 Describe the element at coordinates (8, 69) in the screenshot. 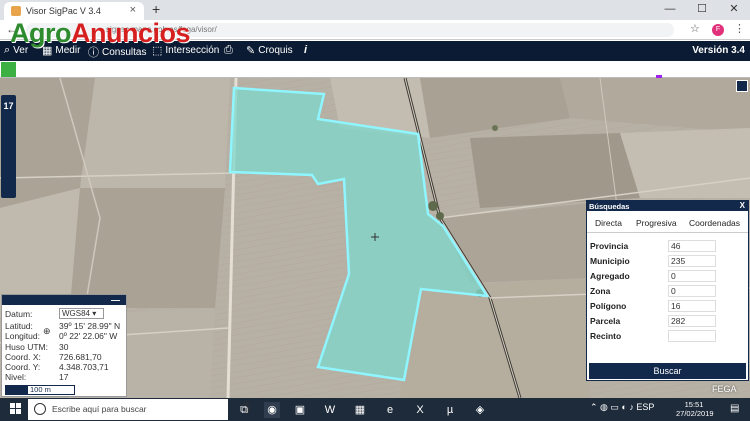

I see `loading-indicator` at that location.